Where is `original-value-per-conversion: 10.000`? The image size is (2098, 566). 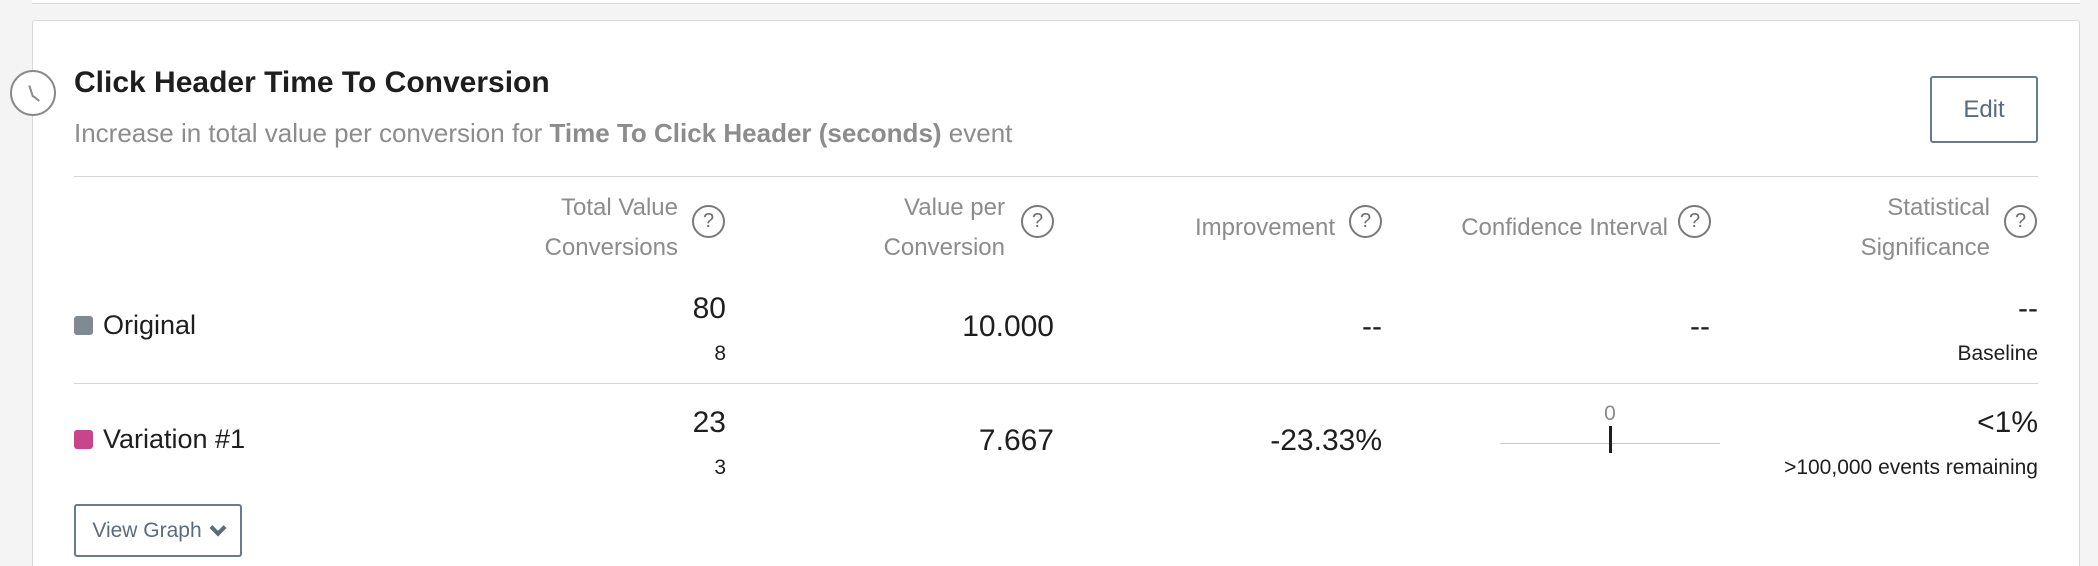
original-value-per-conversion: 10.000 is located at coordinates (1008, 326).